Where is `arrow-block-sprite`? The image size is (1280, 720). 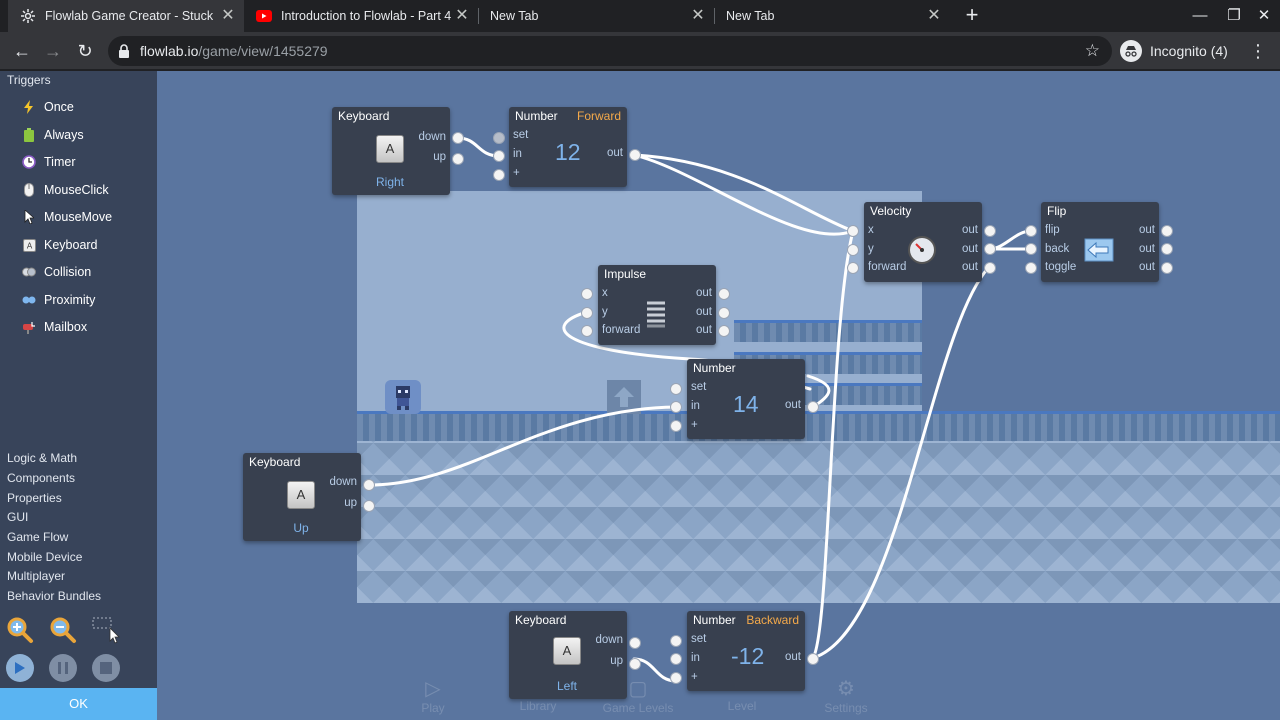 arrow-block-sprite is located at coordinates (624, 397).